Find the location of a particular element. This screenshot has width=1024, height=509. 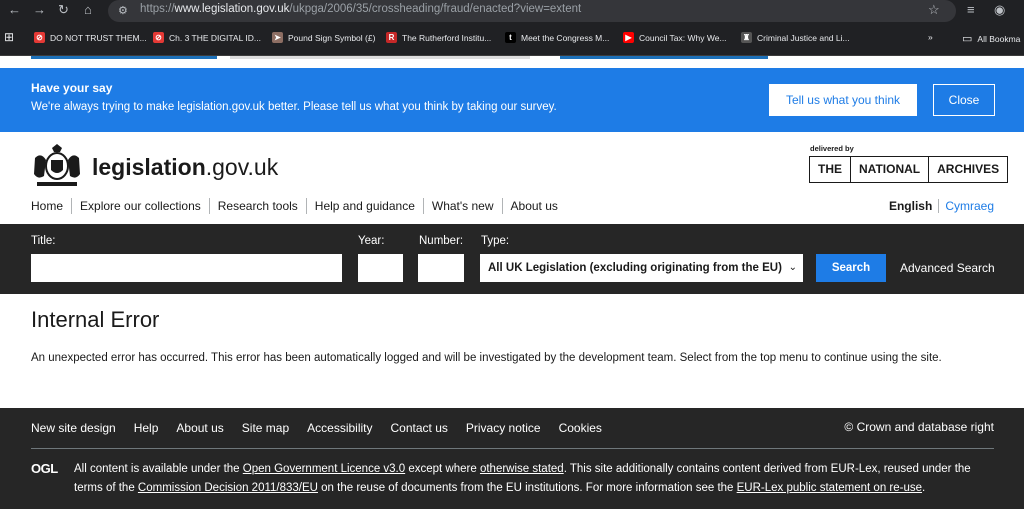

footer-link-privacy-notice: Privacy notice is located at coordinates (503, 428).